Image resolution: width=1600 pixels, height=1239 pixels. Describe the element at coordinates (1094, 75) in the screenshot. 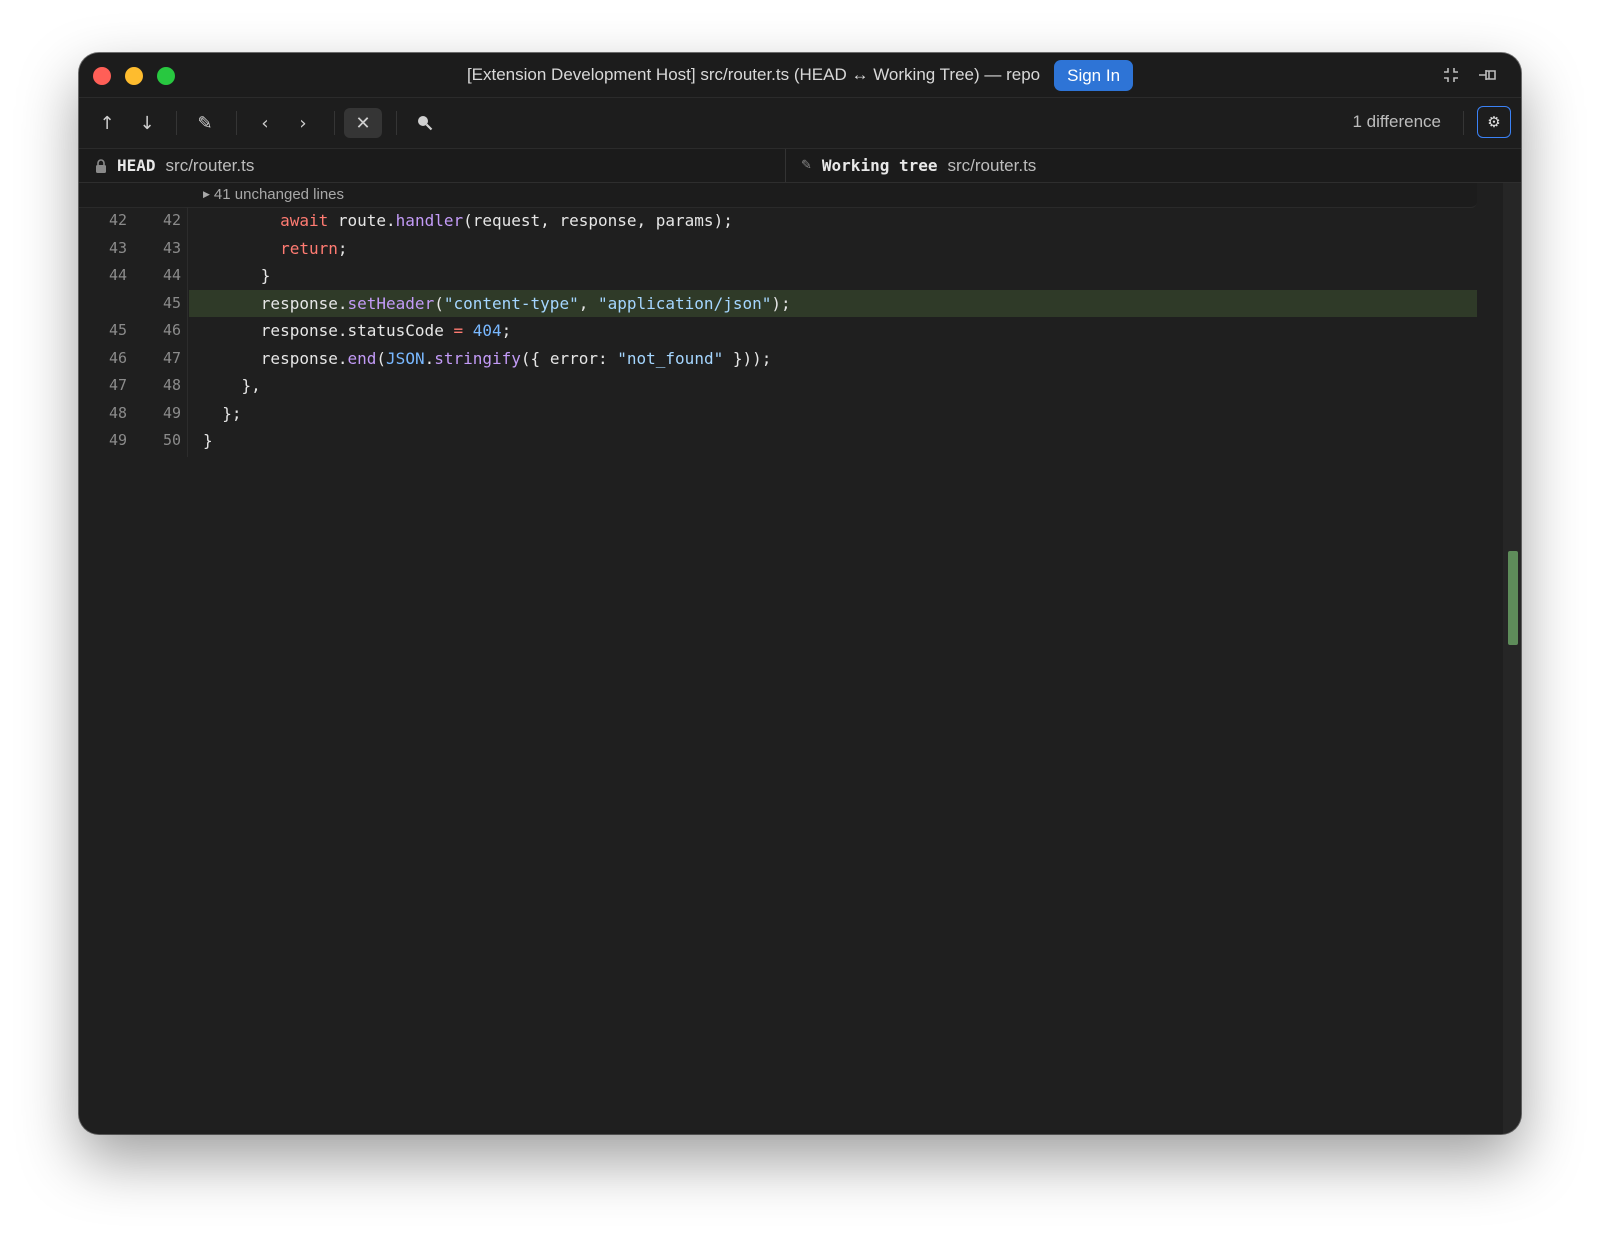

I see `sign-in-button: Sign In` at that location.